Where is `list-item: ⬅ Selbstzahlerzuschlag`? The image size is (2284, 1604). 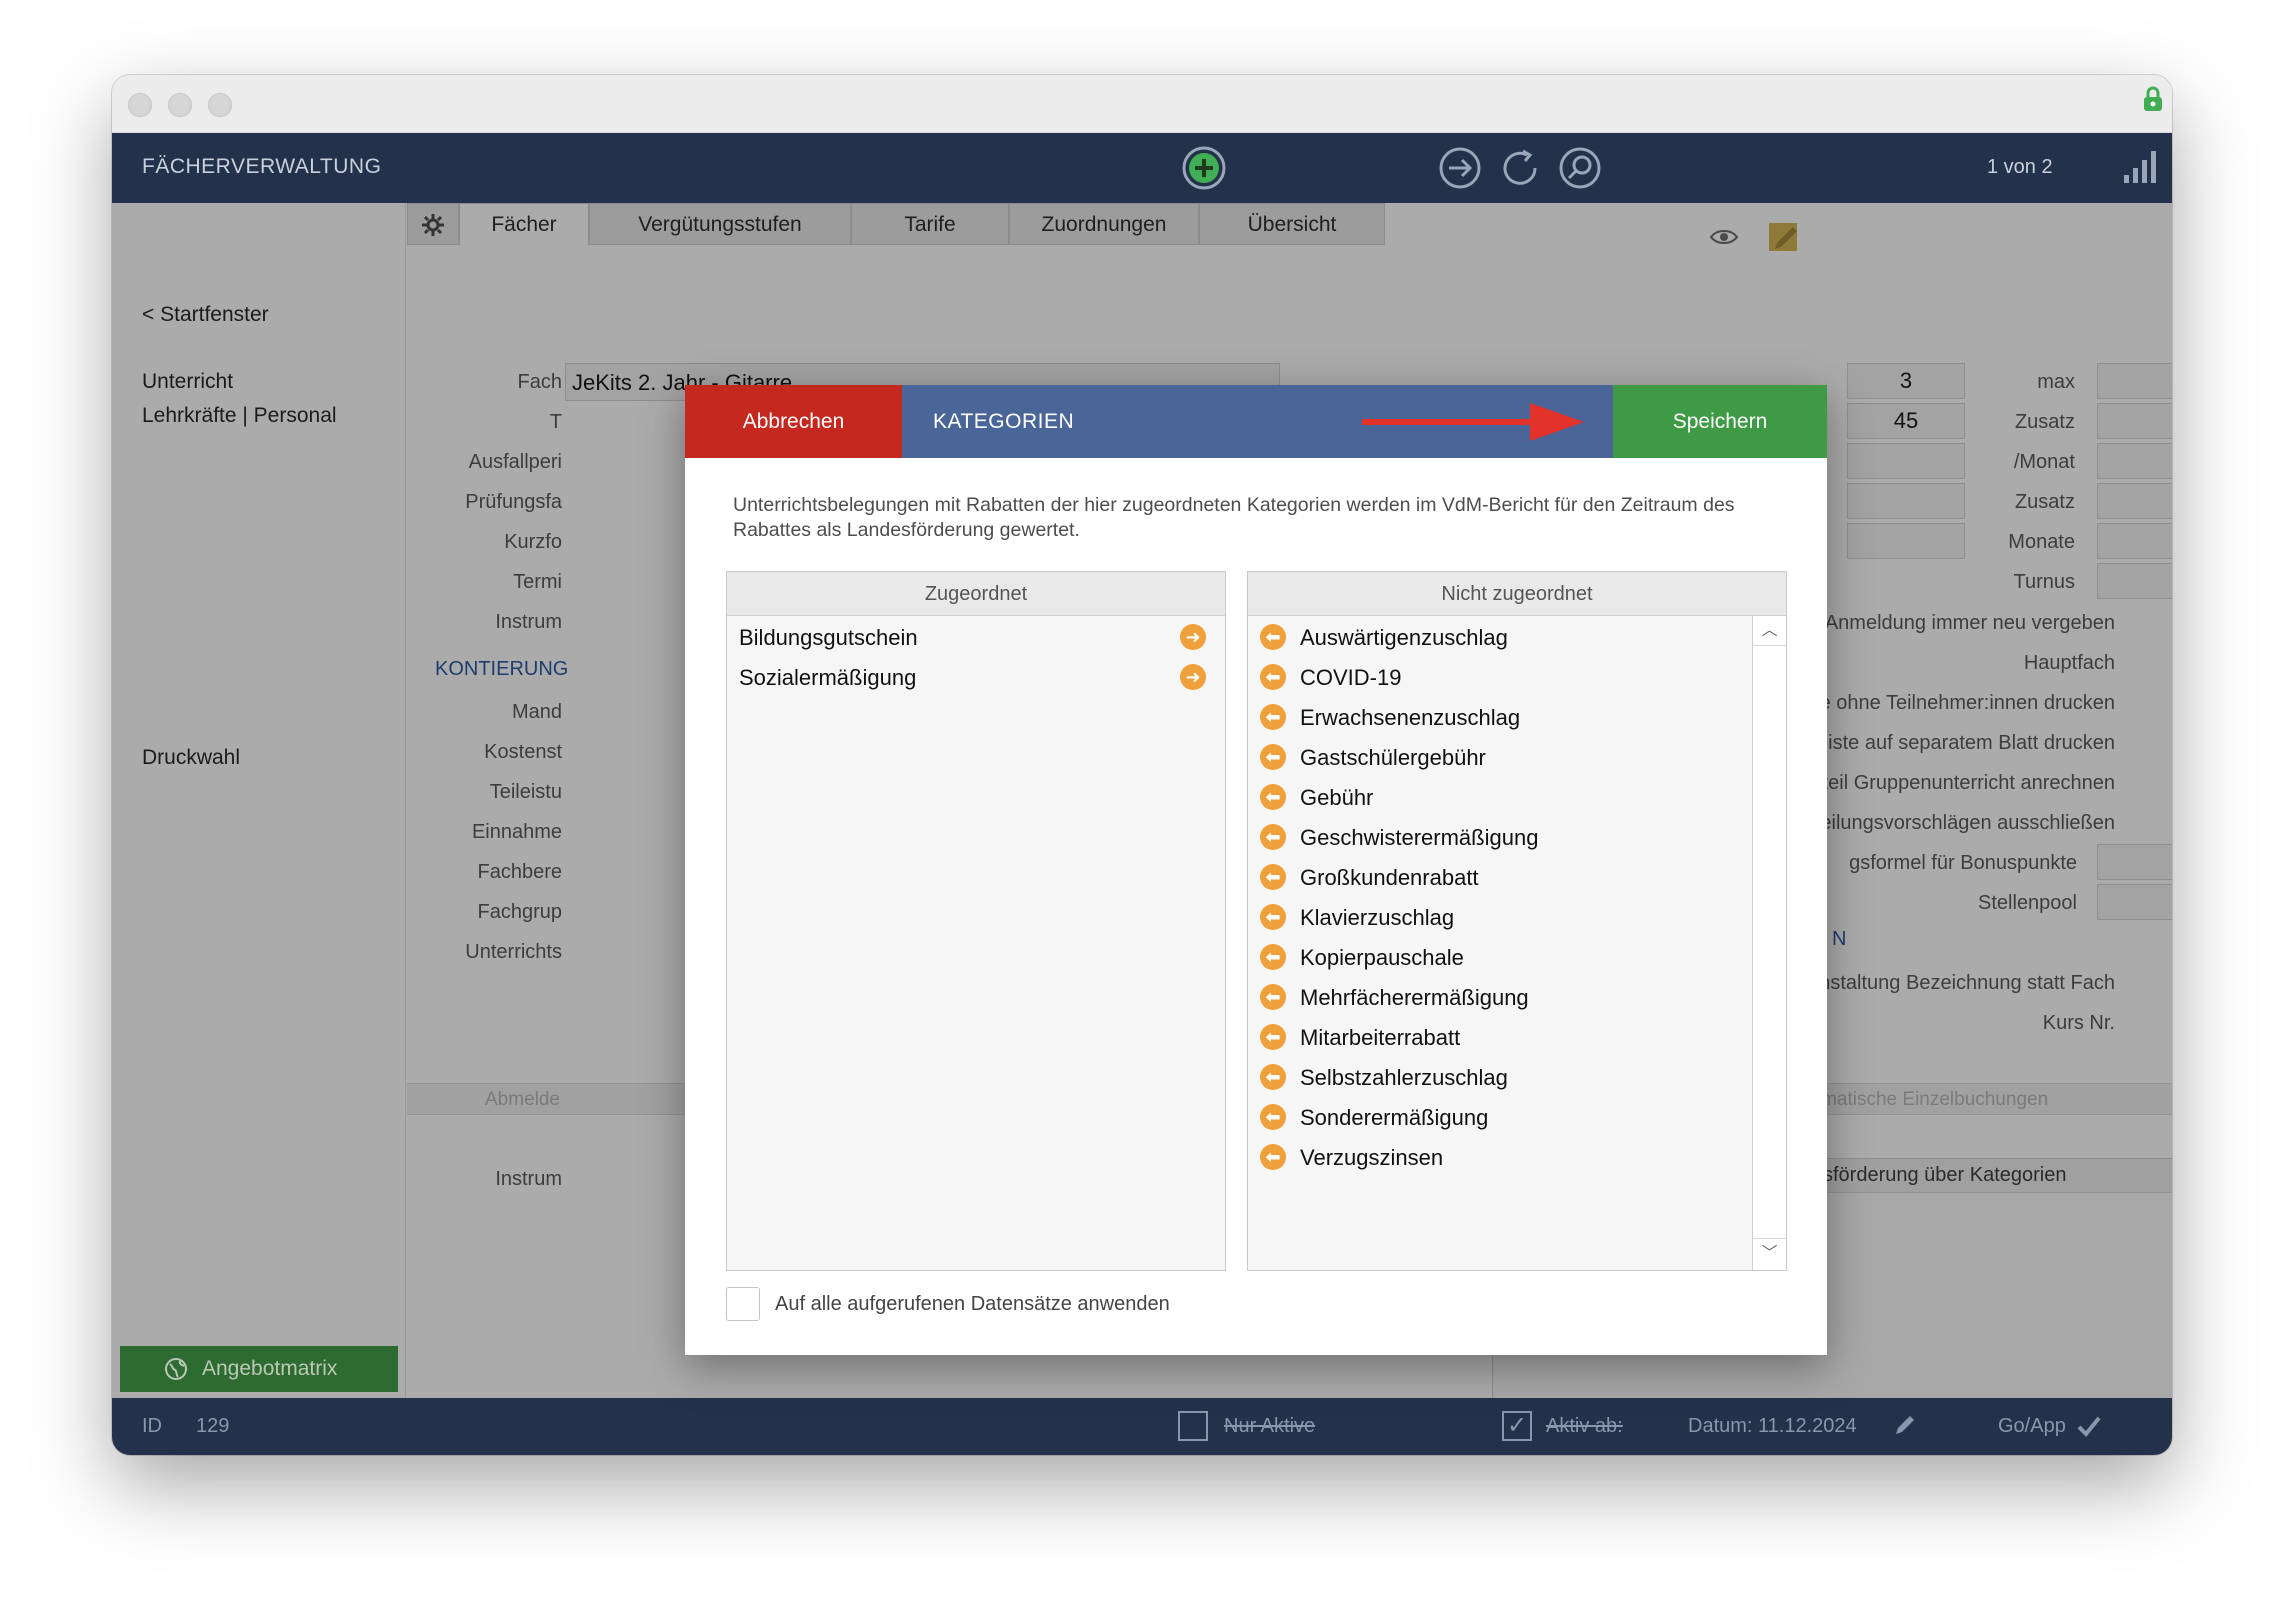 list-item: ⬅ Selbstzahlerzuschlag is located at coordinates (1500, 1076).